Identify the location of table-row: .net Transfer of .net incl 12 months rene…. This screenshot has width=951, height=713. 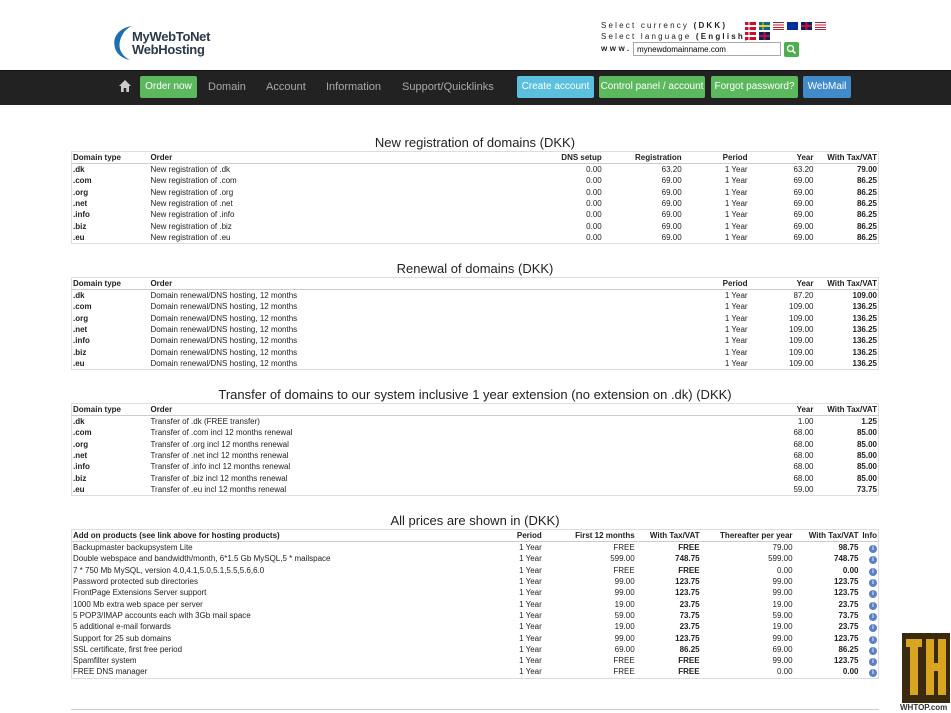
(475, 455).